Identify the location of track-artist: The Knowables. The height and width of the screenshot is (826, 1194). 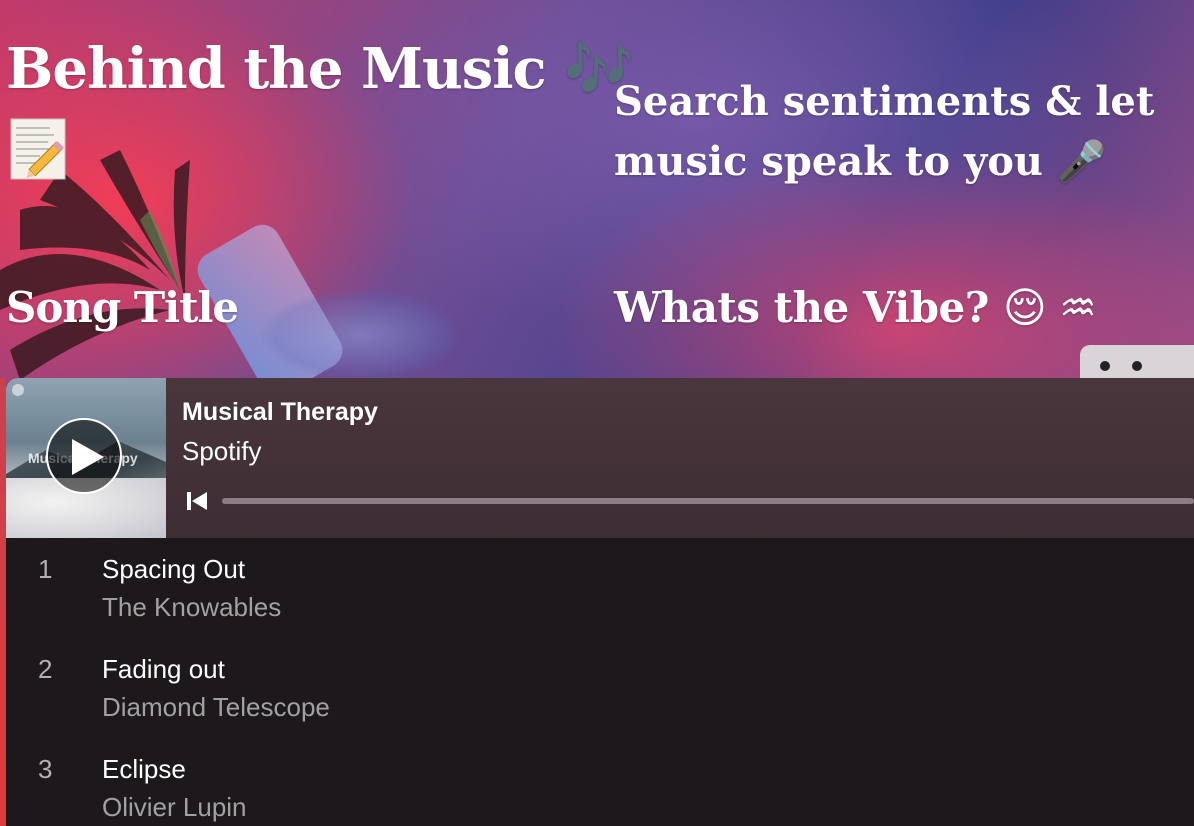
(192, 607).